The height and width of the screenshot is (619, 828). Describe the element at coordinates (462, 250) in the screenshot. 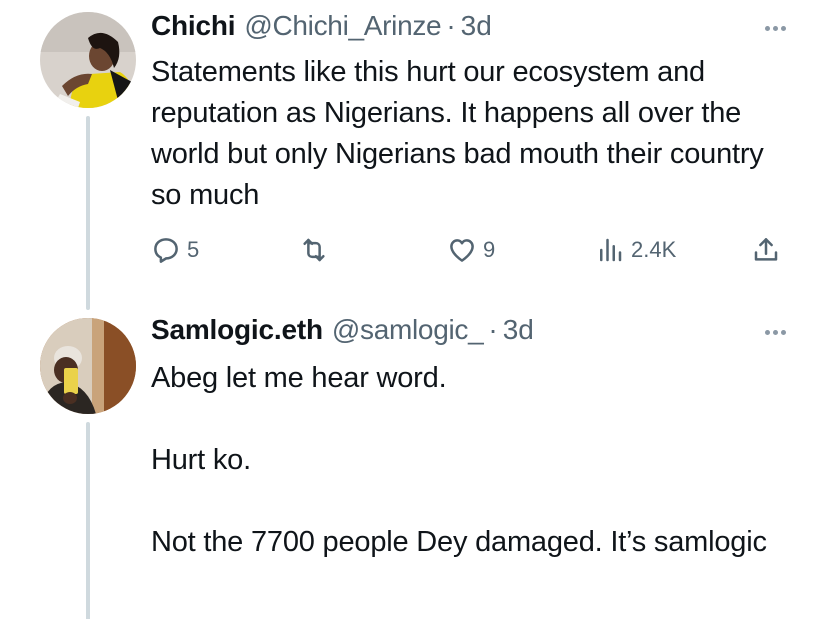

I see `heart-icon` at that location.